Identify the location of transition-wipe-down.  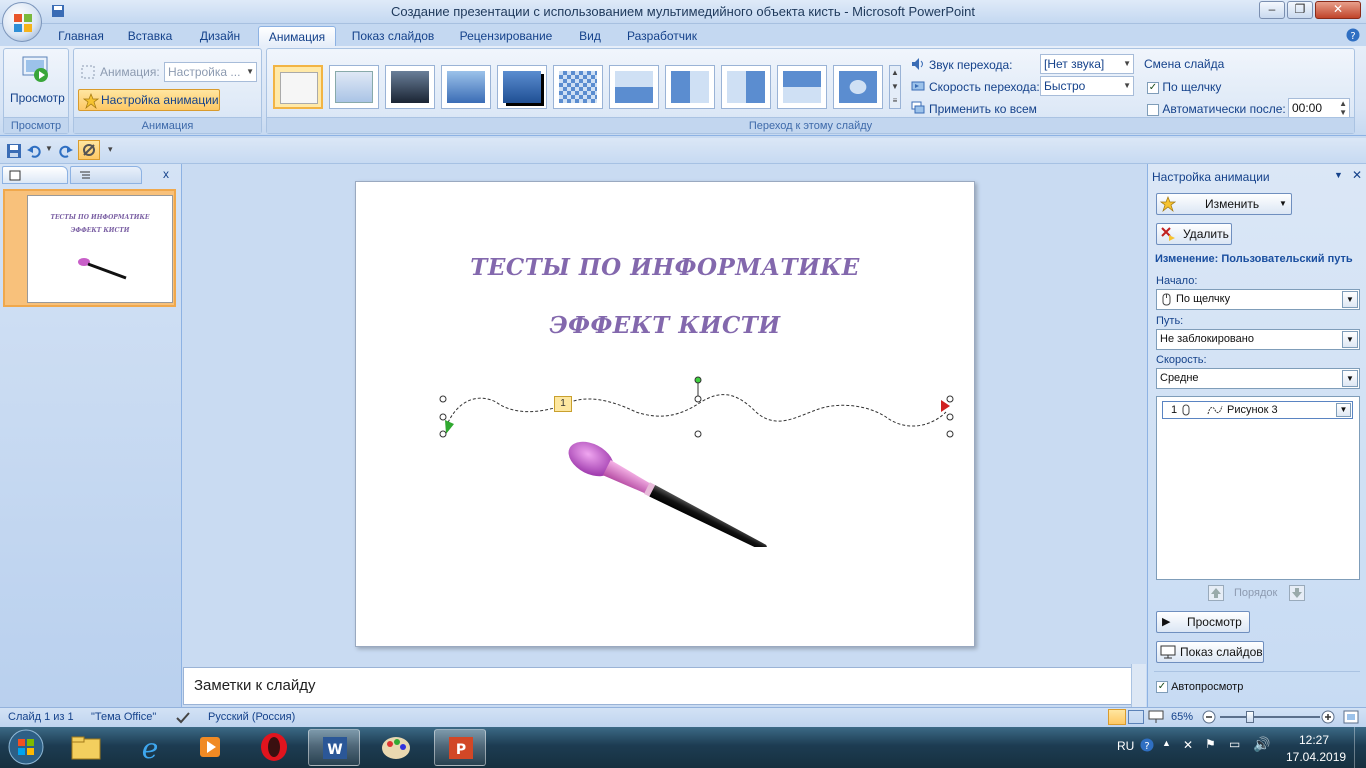
(634, 87).